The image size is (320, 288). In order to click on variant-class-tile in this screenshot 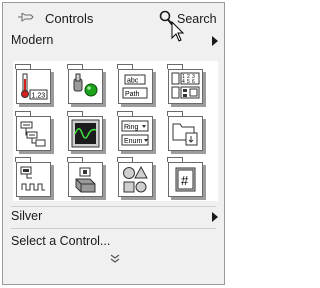, I will do `click(86, 178)`.